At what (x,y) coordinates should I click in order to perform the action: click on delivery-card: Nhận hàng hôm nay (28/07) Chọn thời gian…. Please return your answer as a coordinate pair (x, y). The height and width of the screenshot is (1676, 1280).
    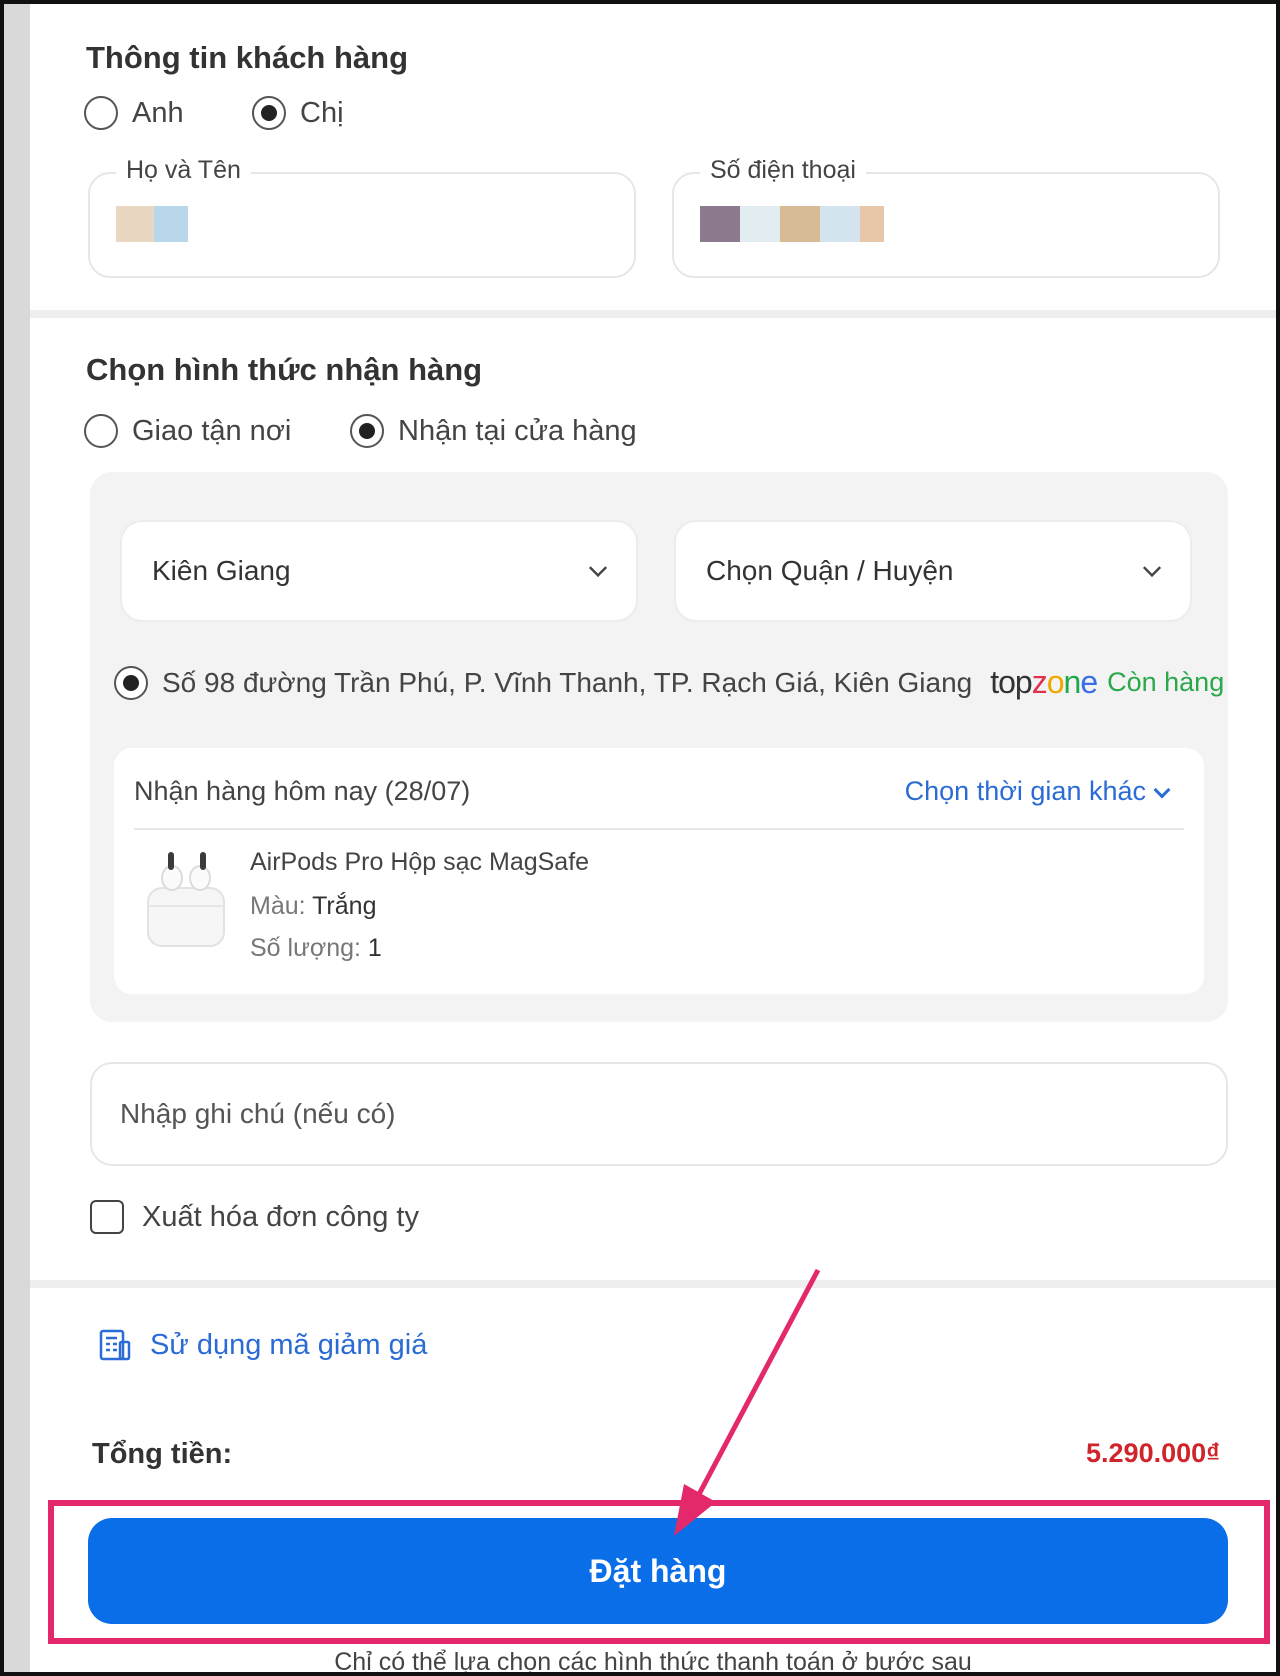
    Looking at the image, I should click on (659, 871).